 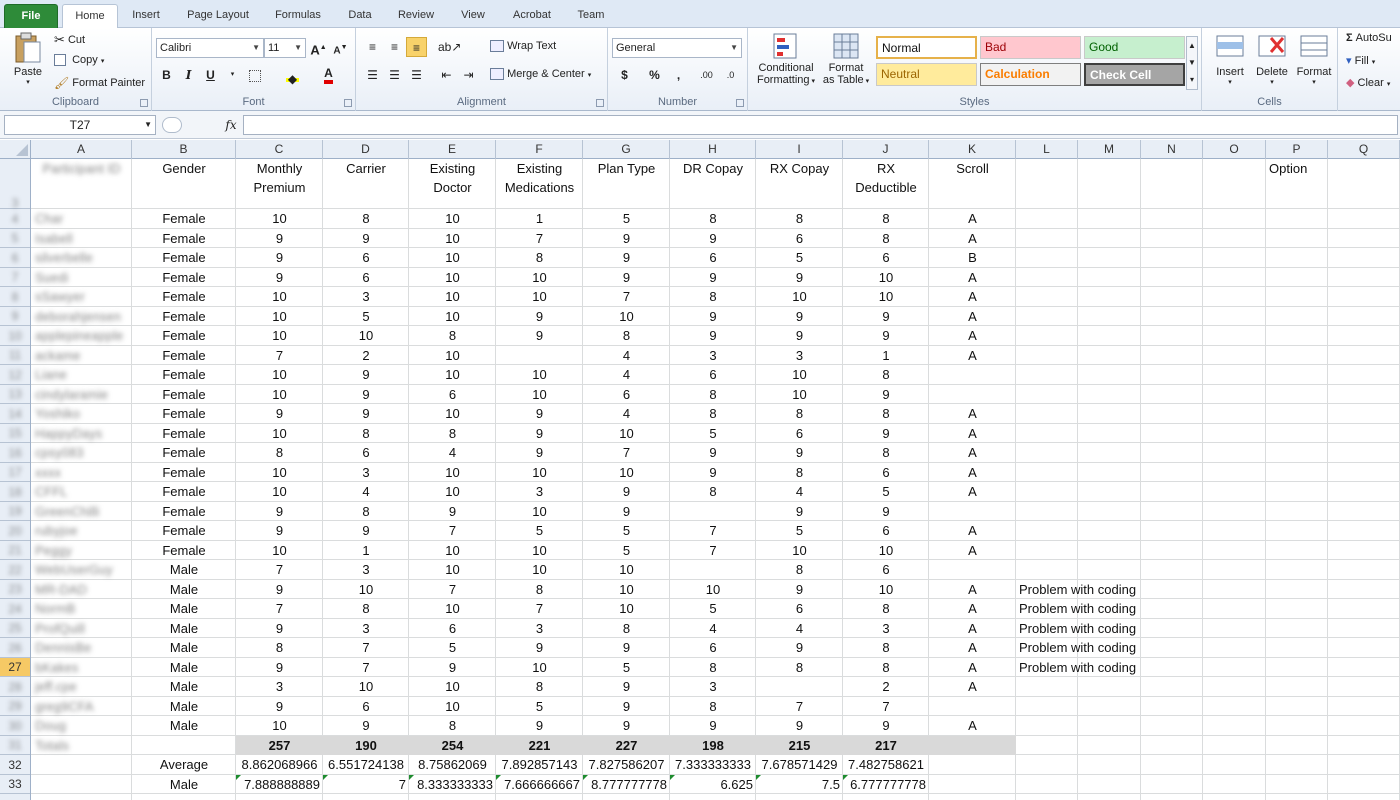 What do you see at coordinates (713, 511) in the screenshot?
I see `table-cell` at bounding box center [713, 511].